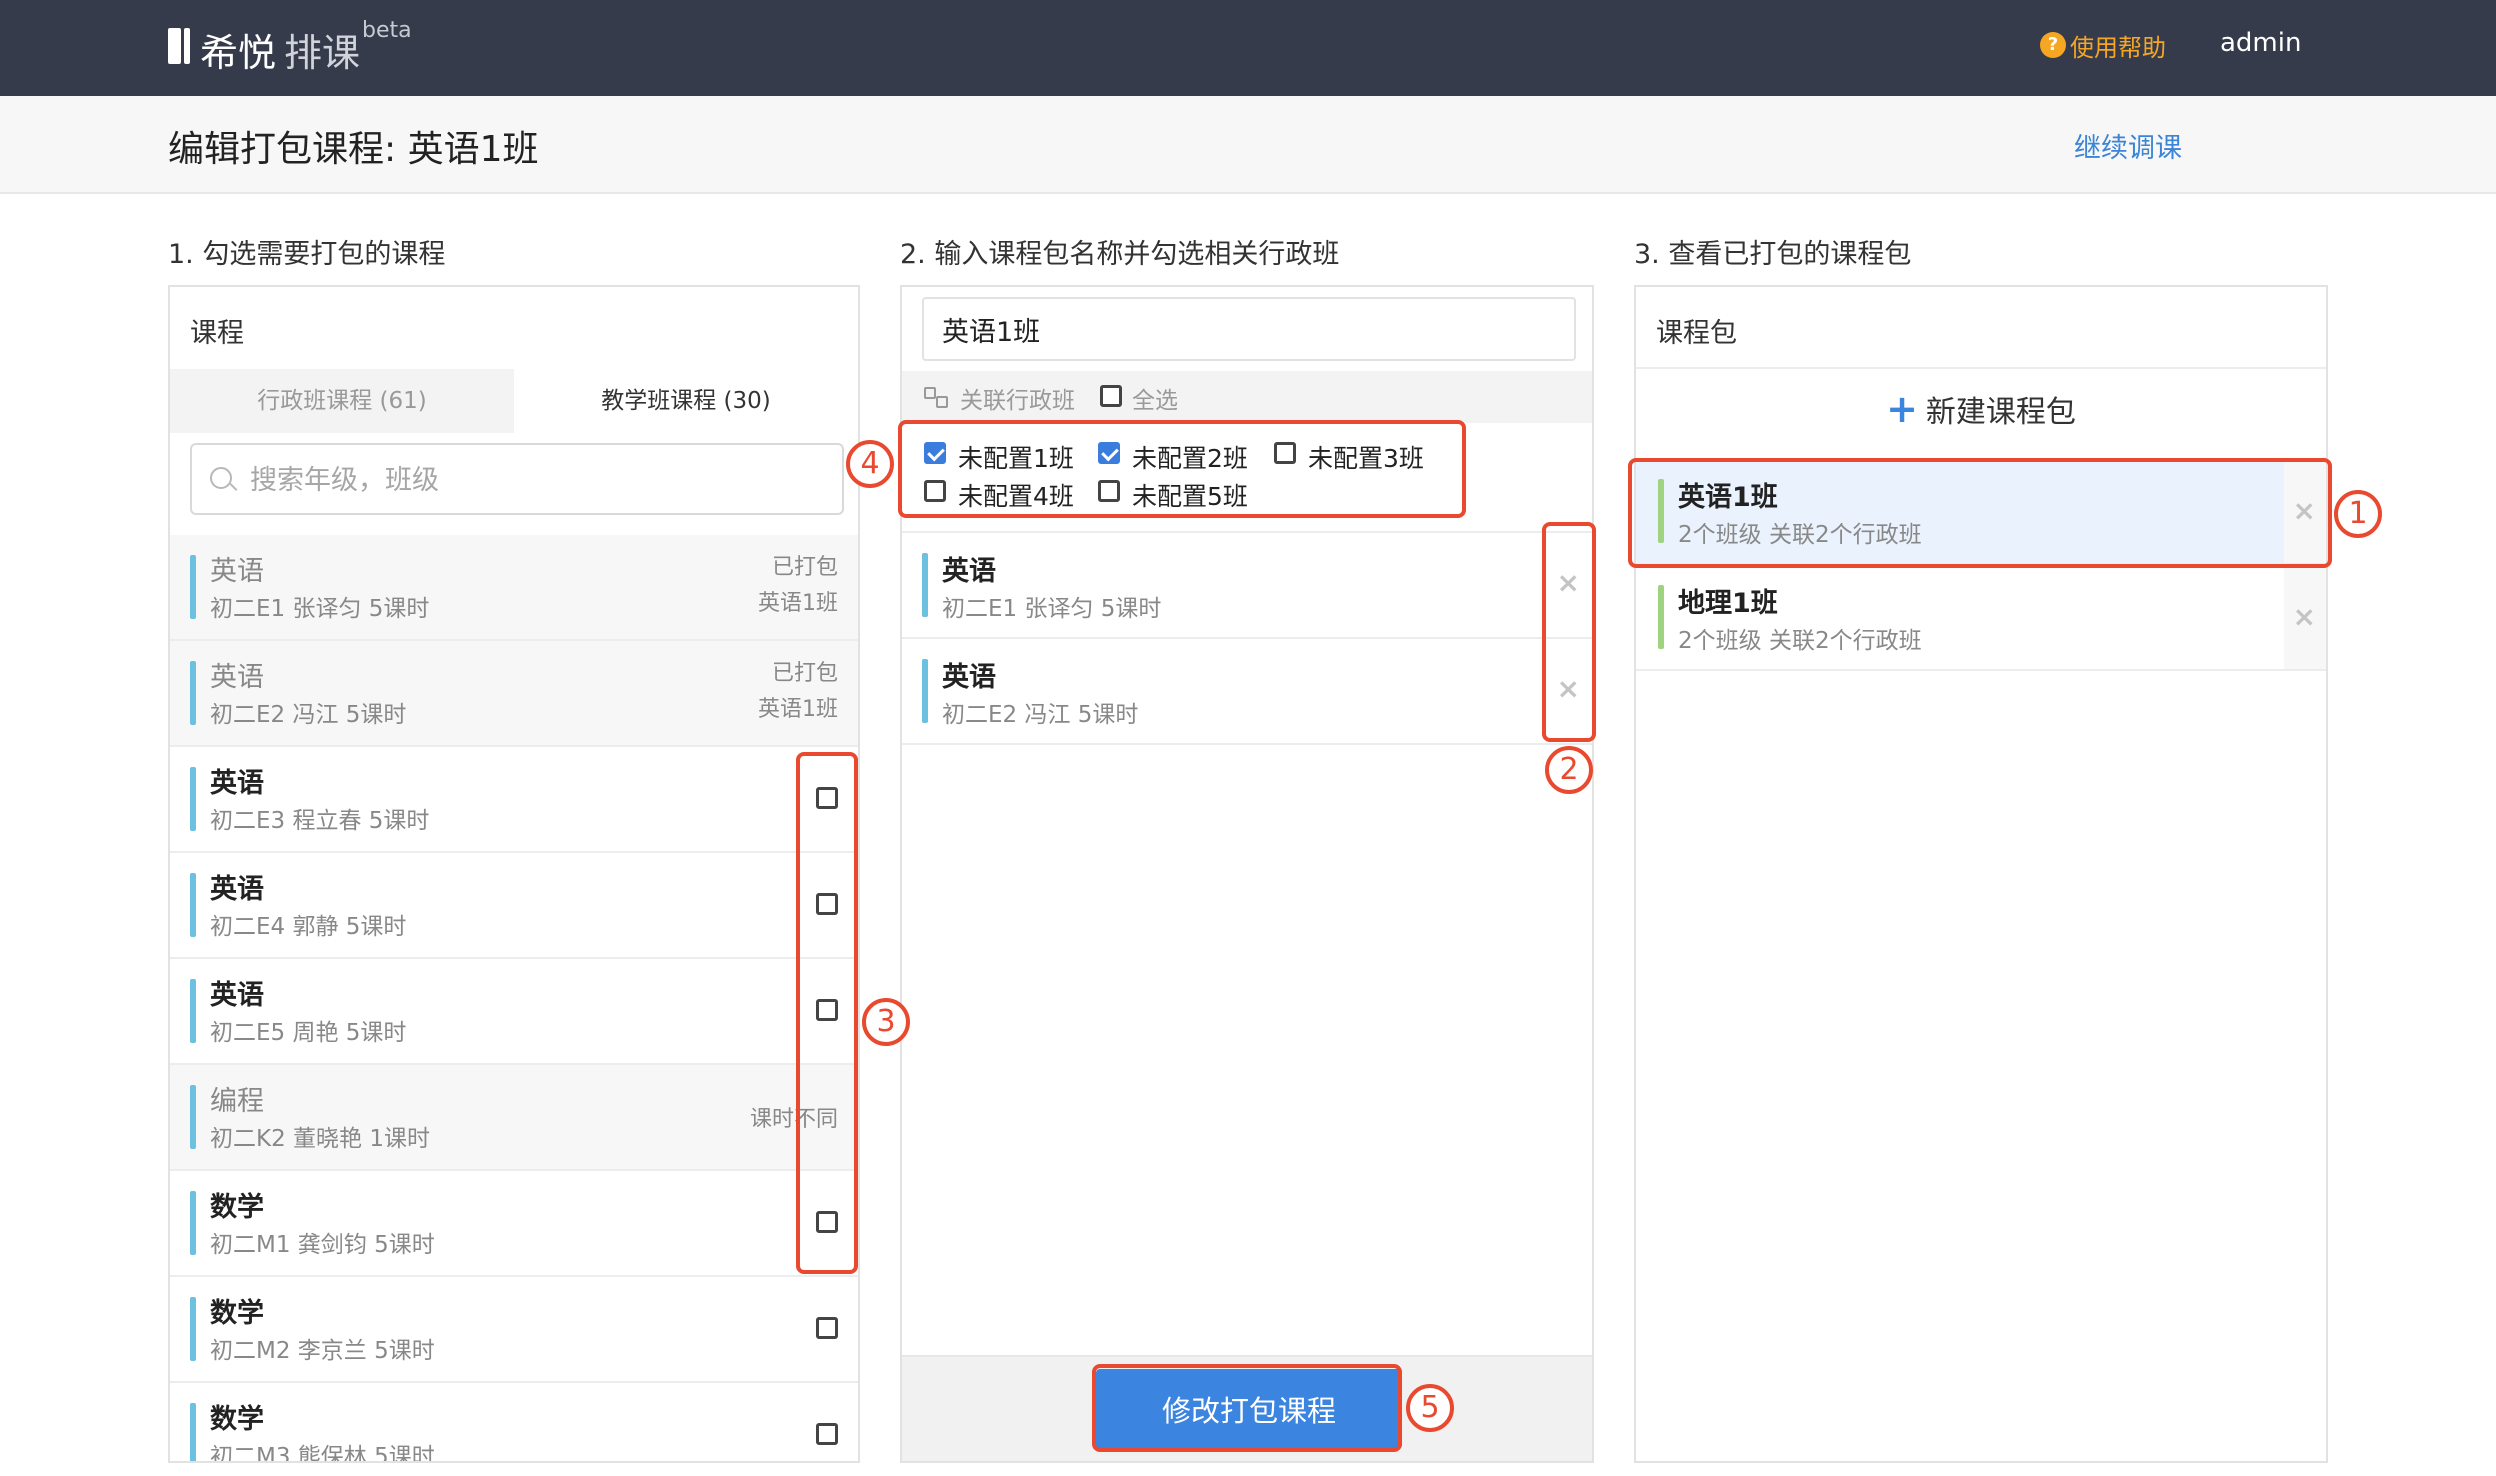 Image resolution: width=2496 pixels, height=1476 pixels. Describe the element at coordinates (1155, 398) in the screenshot. I see `select-all-label: 全选` at that location.